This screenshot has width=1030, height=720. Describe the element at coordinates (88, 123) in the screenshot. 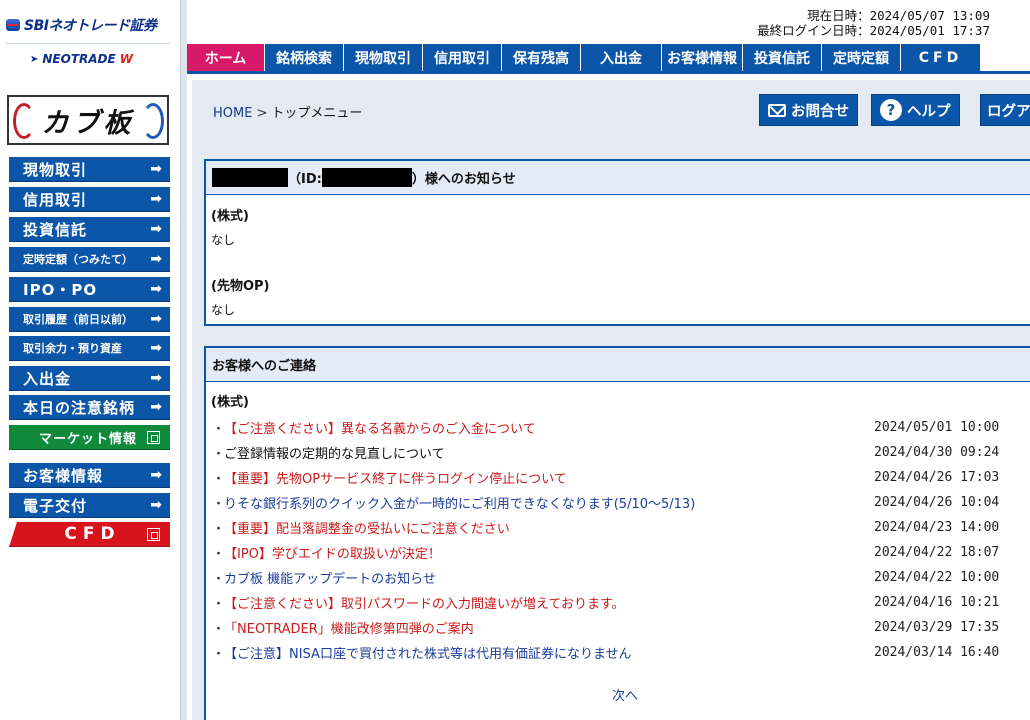

I see `kabuita-banner-text: カブ板` at that location.